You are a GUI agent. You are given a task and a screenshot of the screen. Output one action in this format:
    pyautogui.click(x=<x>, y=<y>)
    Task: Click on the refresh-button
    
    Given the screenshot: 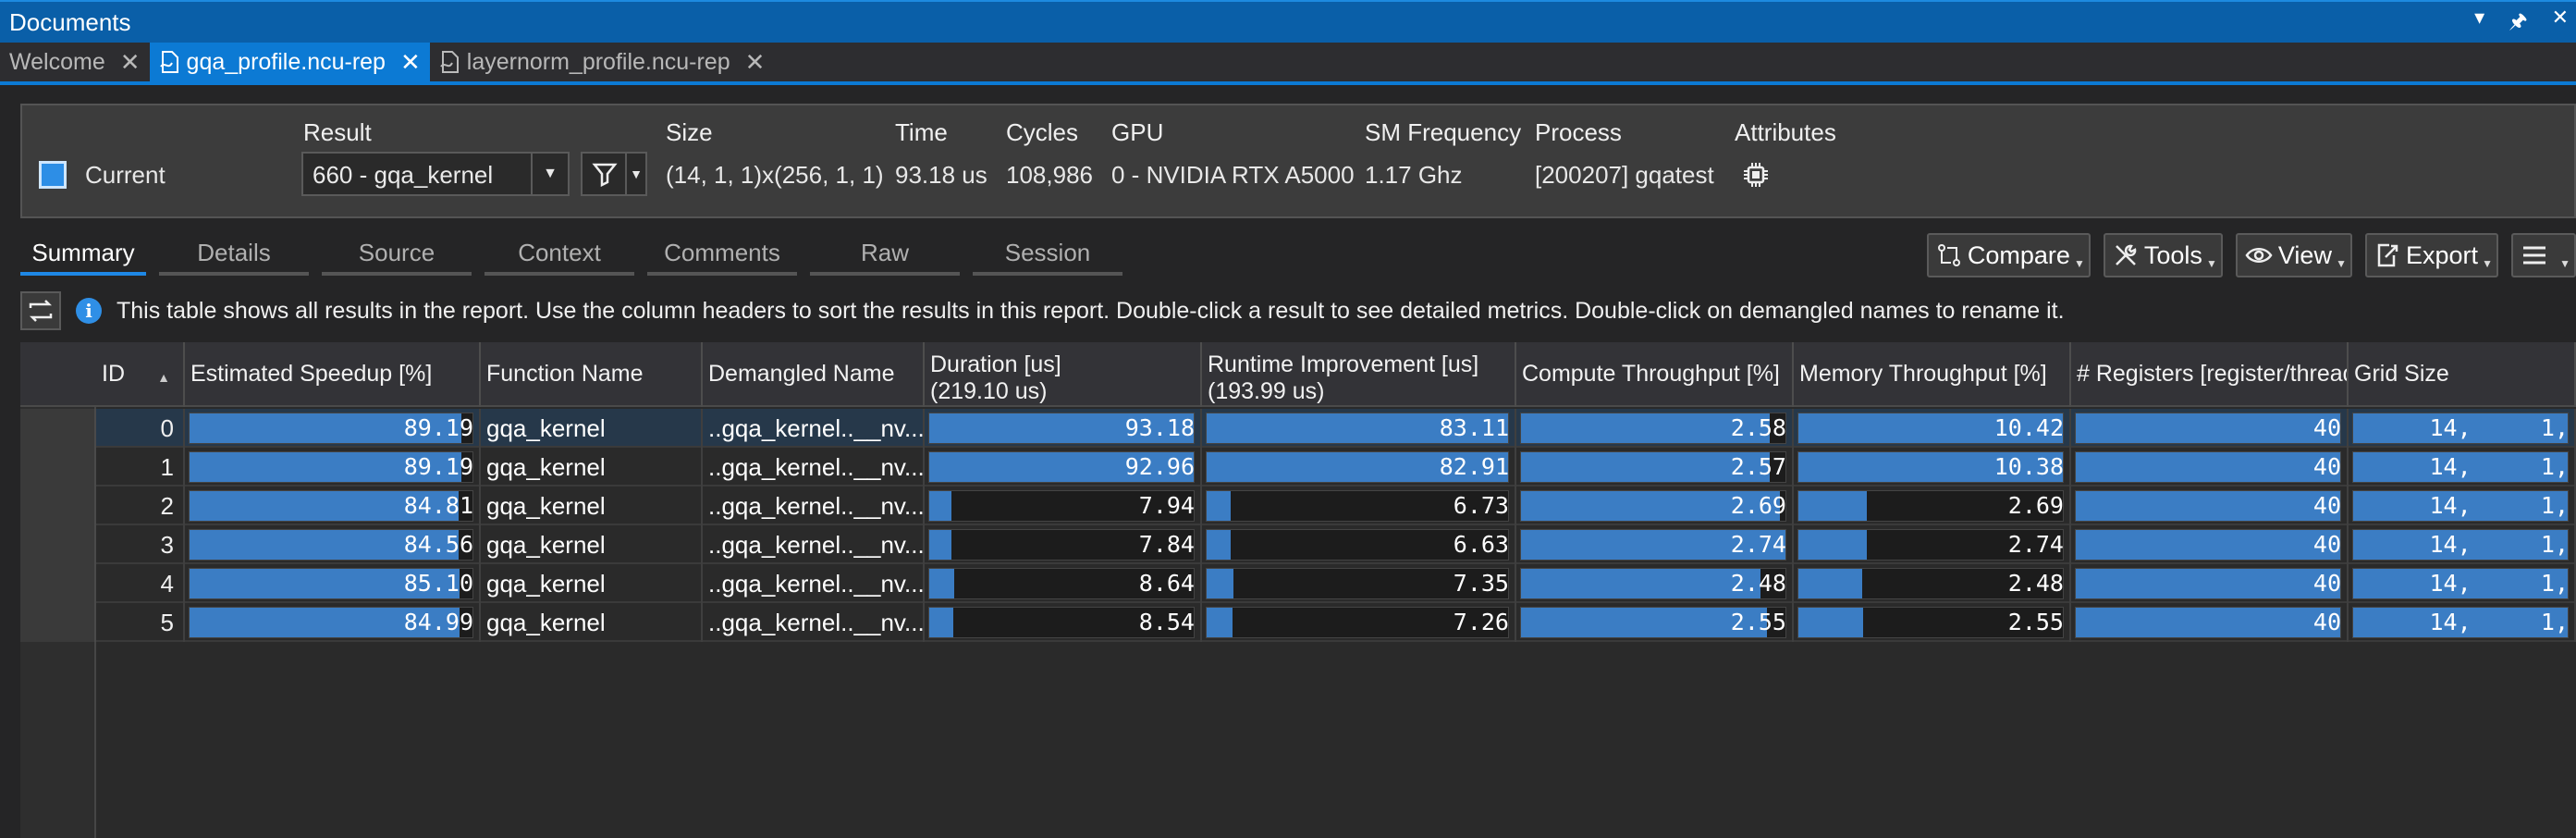 What is the action you would take?
    pyautogui.click(x=40, y=310)
    